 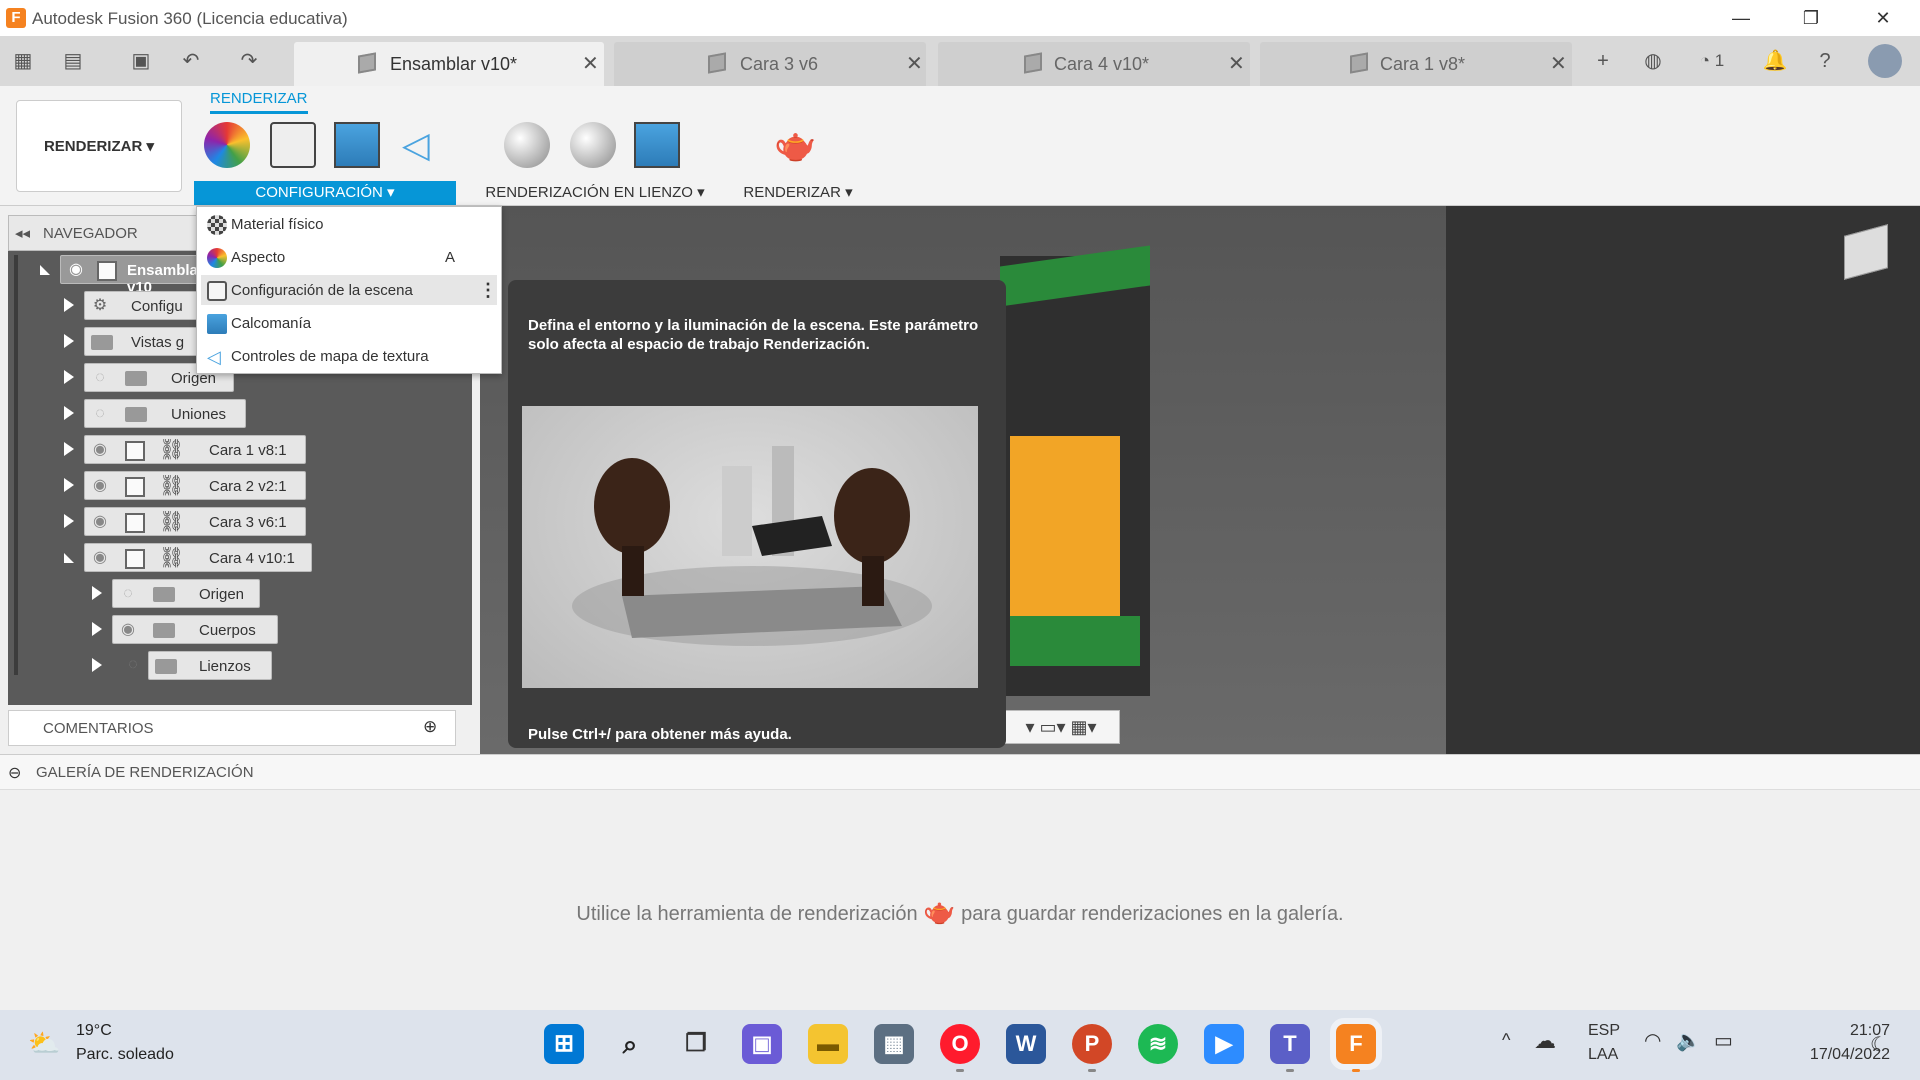 What do you see at coordinates (184, 665) in the screenshot?
I see `tree-item-canvases: ◌ Lienzos` at bounding box center [184, 665].